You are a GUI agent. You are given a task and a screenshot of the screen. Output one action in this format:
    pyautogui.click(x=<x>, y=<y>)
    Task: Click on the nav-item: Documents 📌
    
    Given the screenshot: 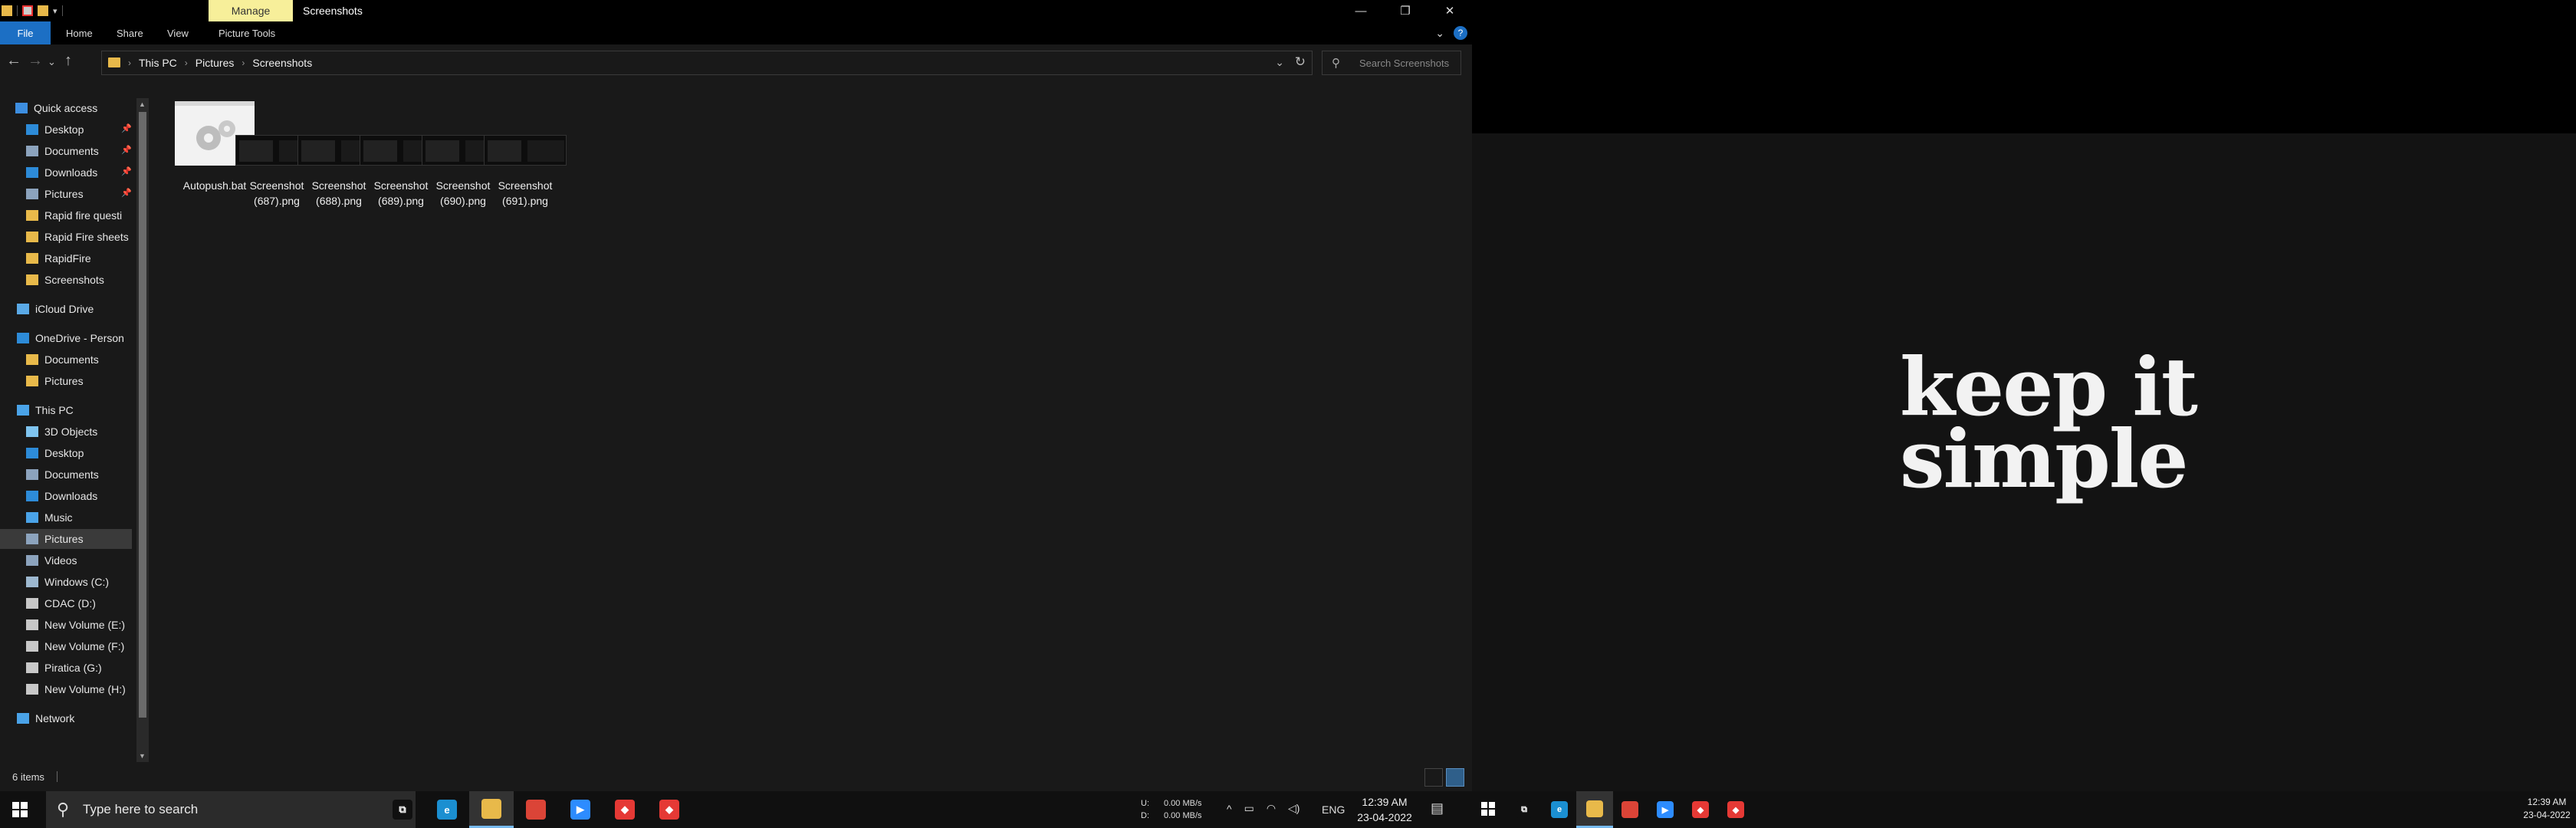 What is the action you would take?
    pyautogui.click(x=66, y=151)
    